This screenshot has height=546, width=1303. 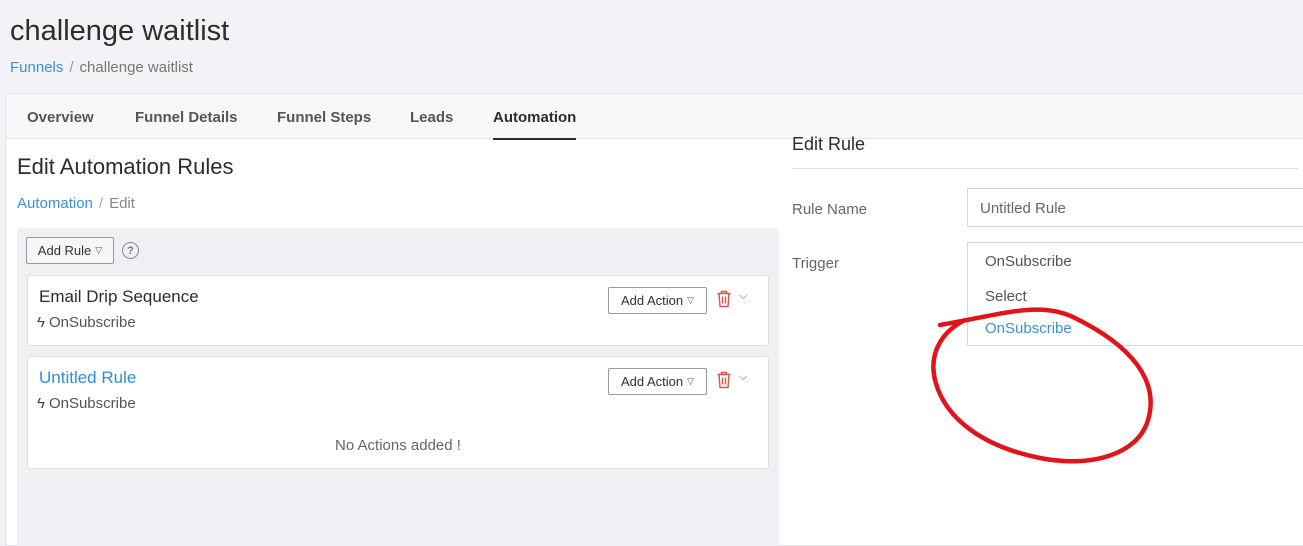 I want to click on rule-name: Untitled Rule, so click(x=87, y=378).